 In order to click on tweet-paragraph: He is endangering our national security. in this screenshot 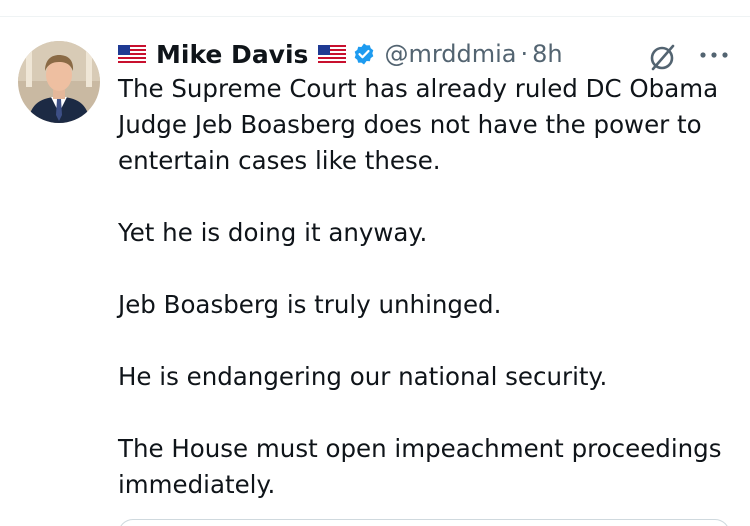, I will do `click(363, 376)`.